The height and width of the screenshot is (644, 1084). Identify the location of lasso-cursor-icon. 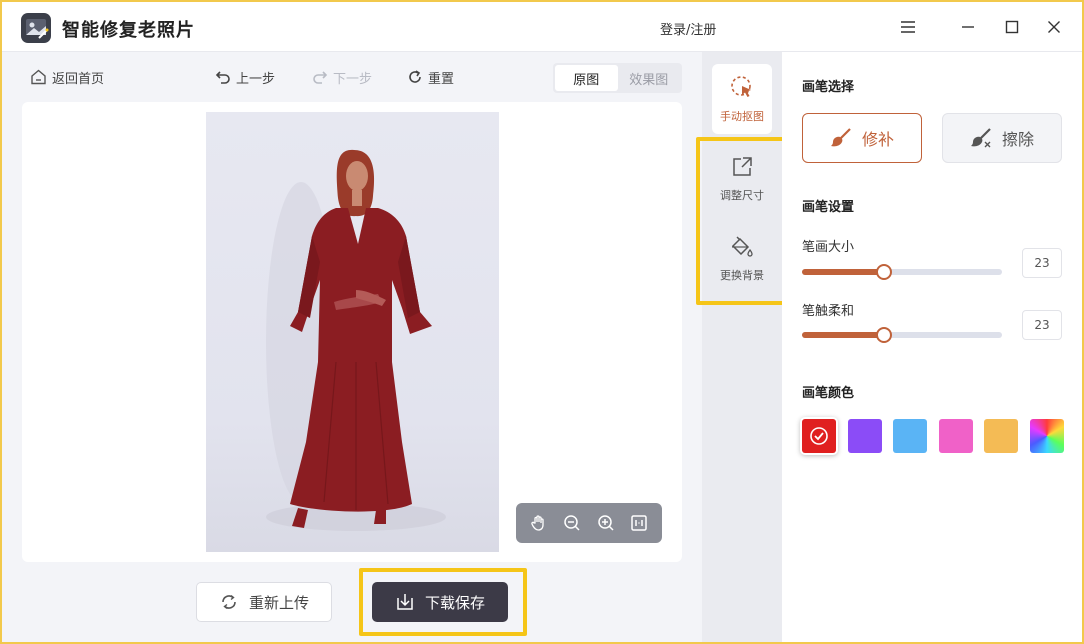
(741, 86).